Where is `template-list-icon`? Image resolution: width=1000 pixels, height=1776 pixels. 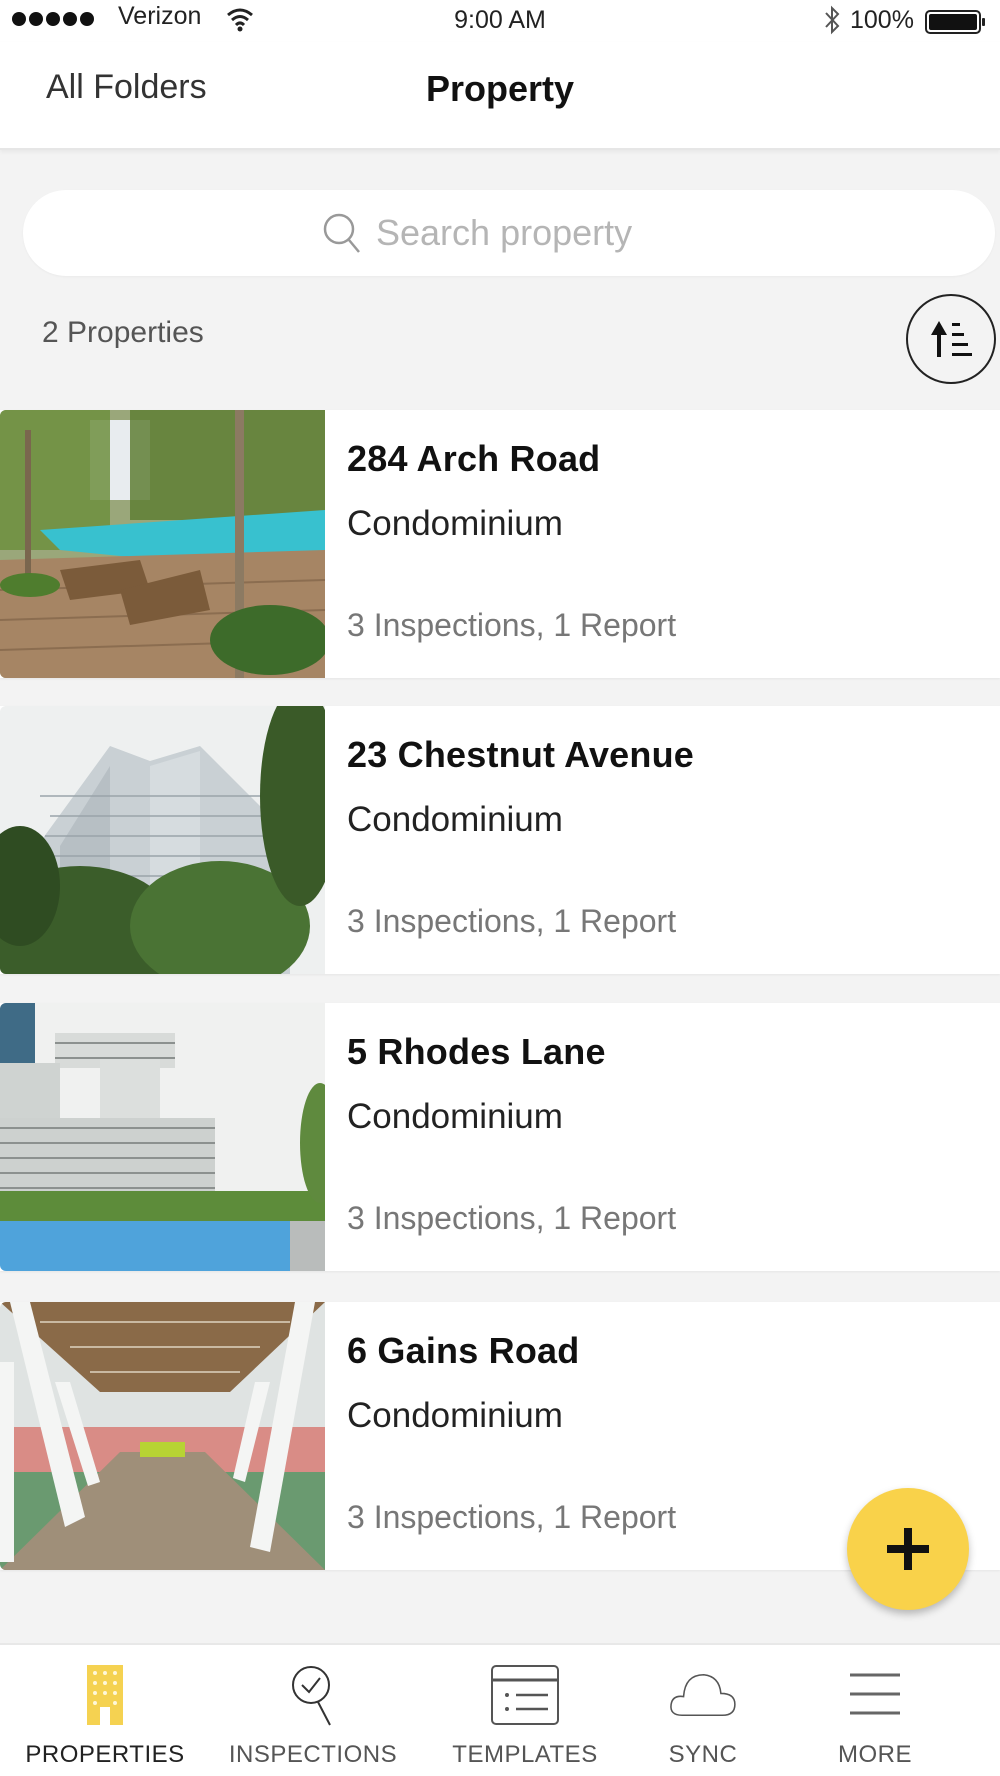
template-list-icon is located at coordinates (525, 1695).